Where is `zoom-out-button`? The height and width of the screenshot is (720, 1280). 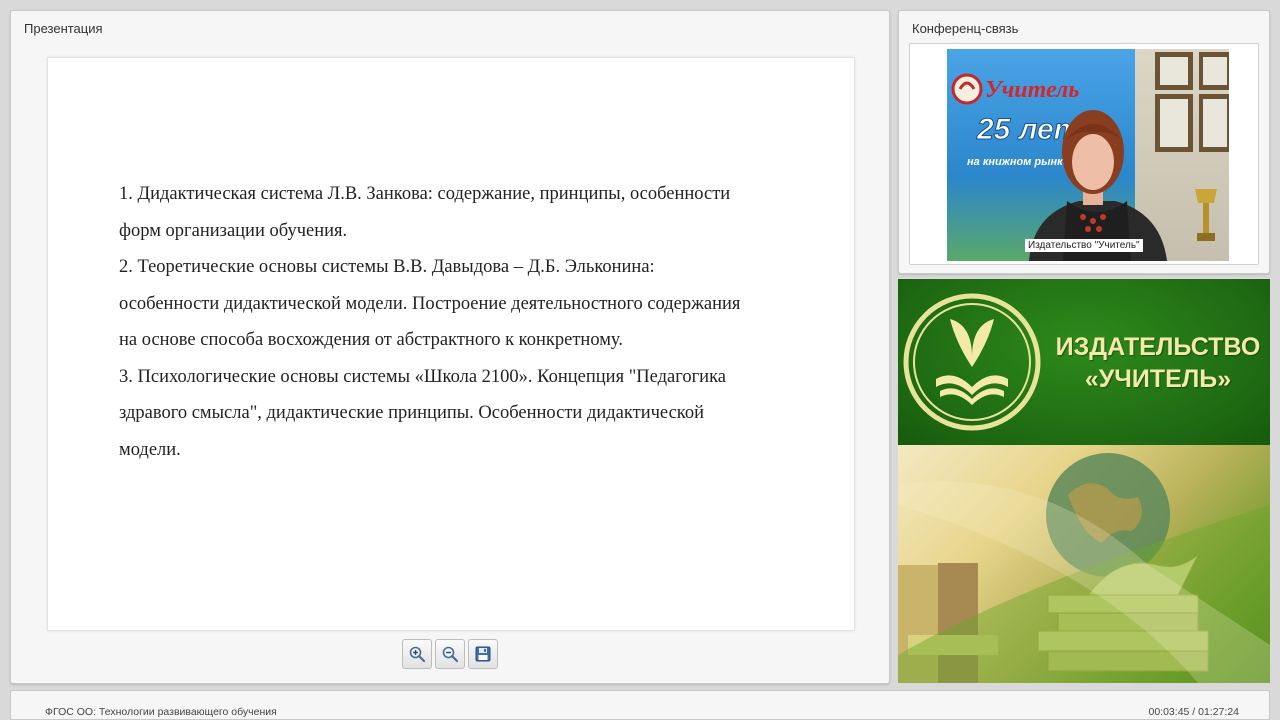 zoom-out-button is located at coordinates (450, 654).